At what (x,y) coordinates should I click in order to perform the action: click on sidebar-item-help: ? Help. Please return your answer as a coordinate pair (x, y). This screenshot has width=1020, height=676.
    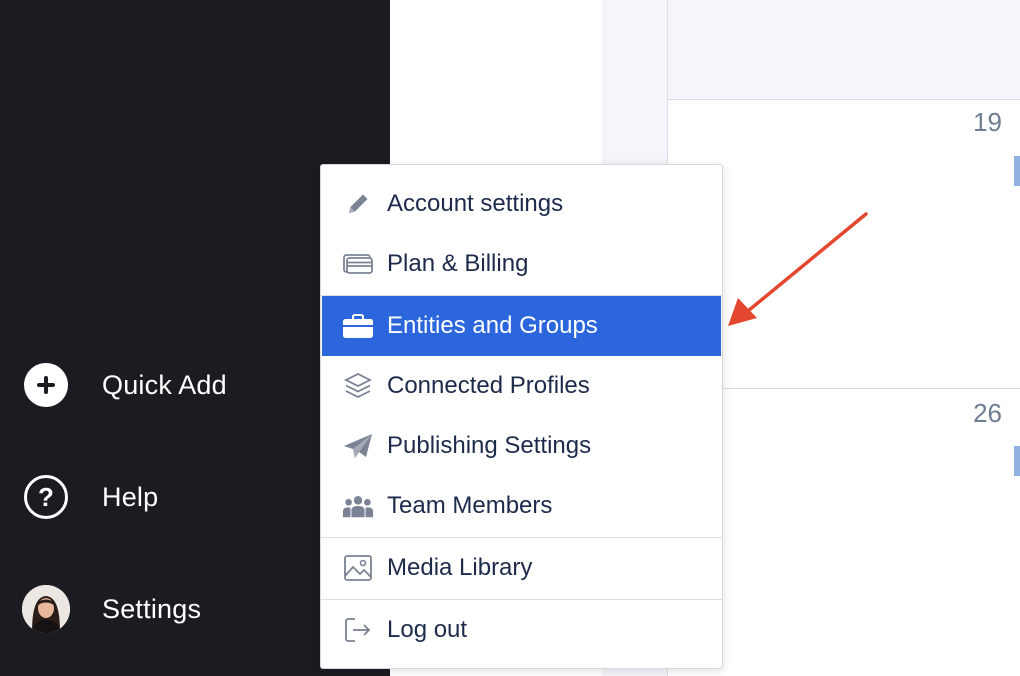
    Looking at the image, I should click on (90, 497).